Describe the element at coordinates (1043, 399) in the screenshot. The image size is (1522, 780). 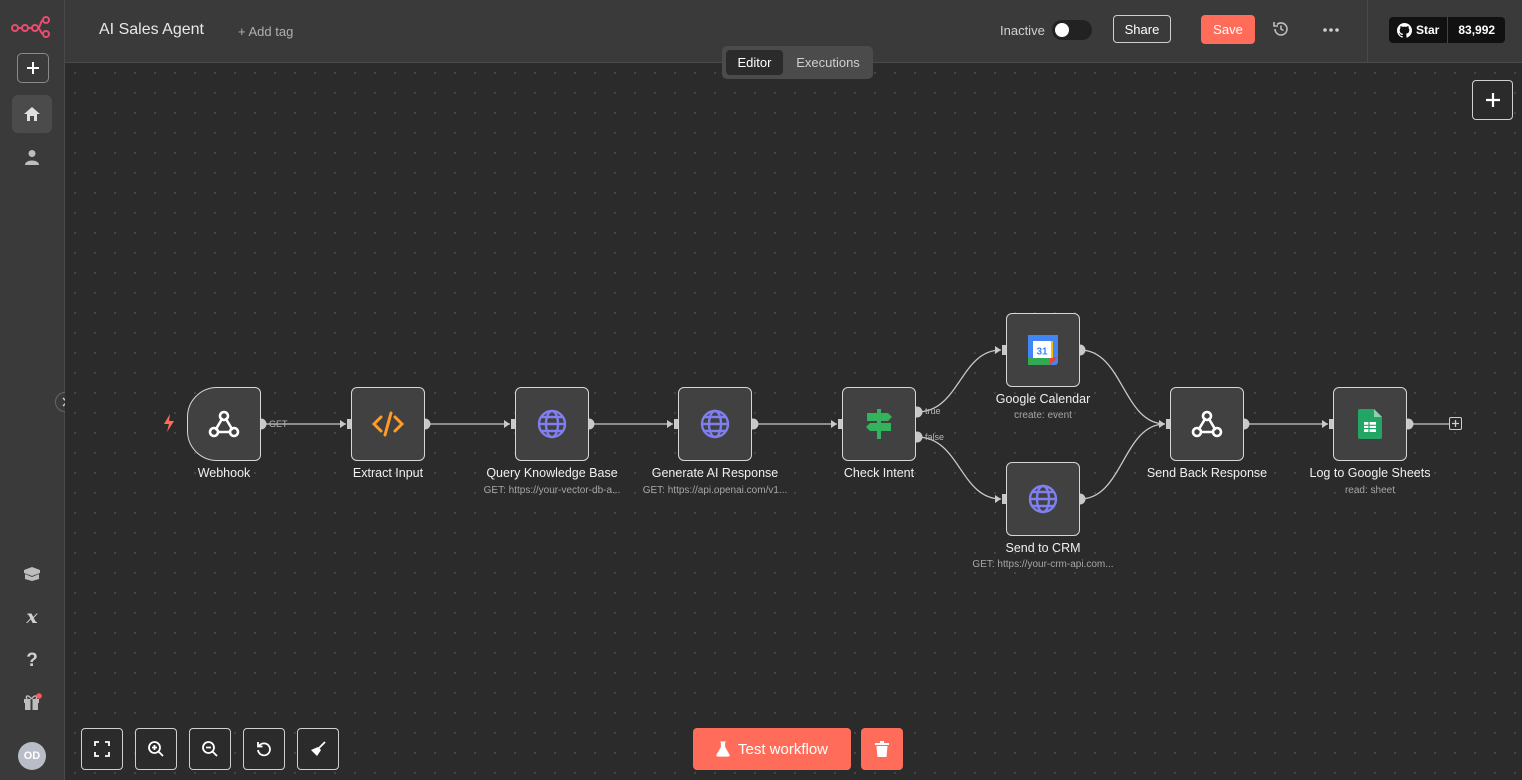
I see `node-label: Google Calendar` at that location.